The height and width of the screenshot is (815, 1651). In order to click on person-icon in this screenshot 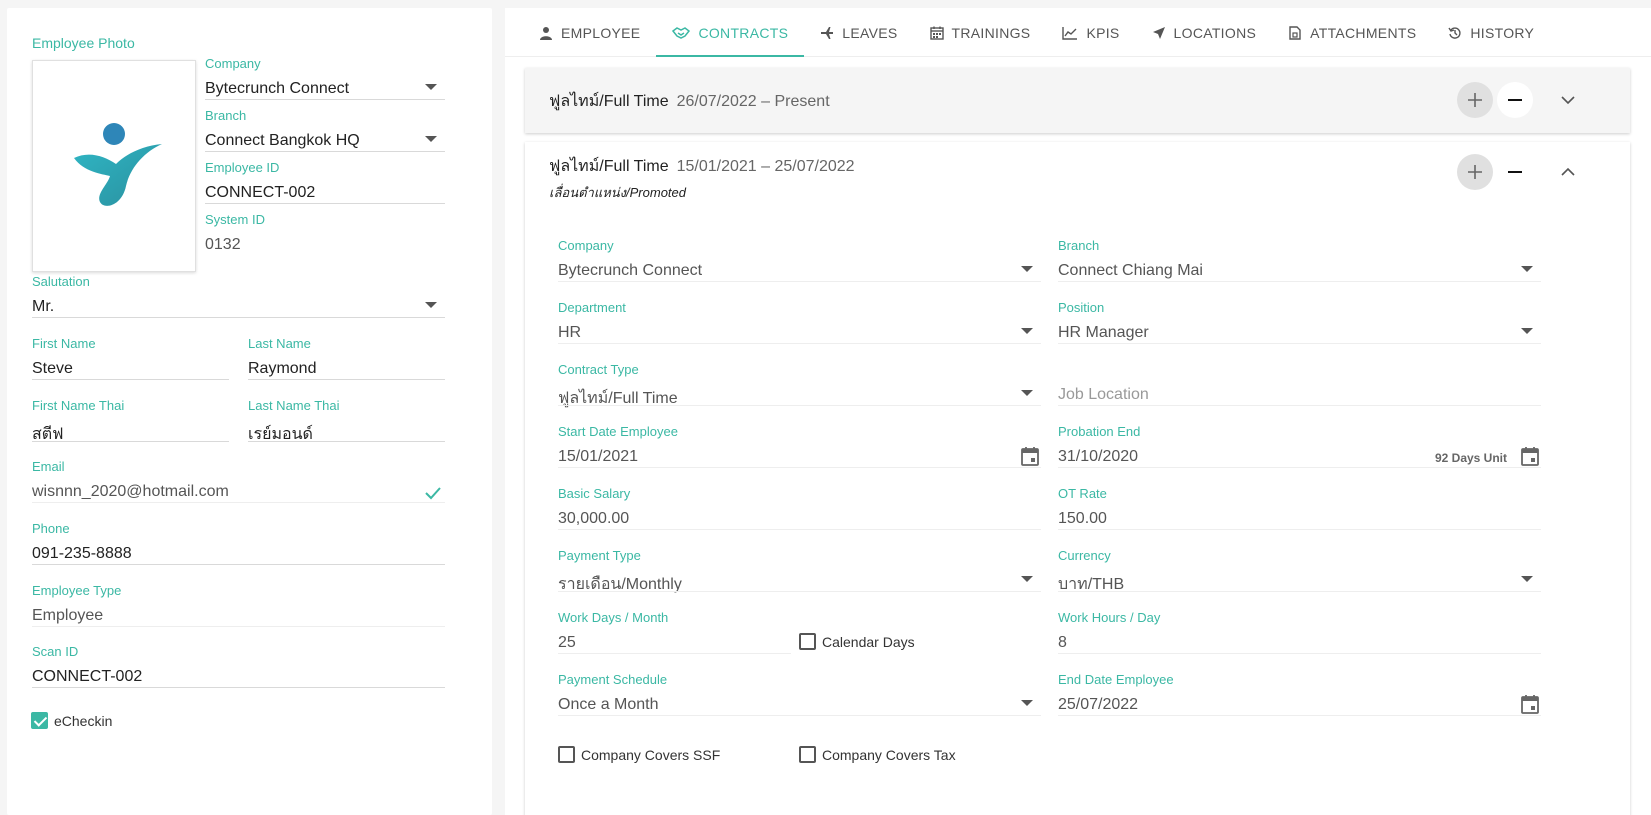, I will do `click(546, 33)`.